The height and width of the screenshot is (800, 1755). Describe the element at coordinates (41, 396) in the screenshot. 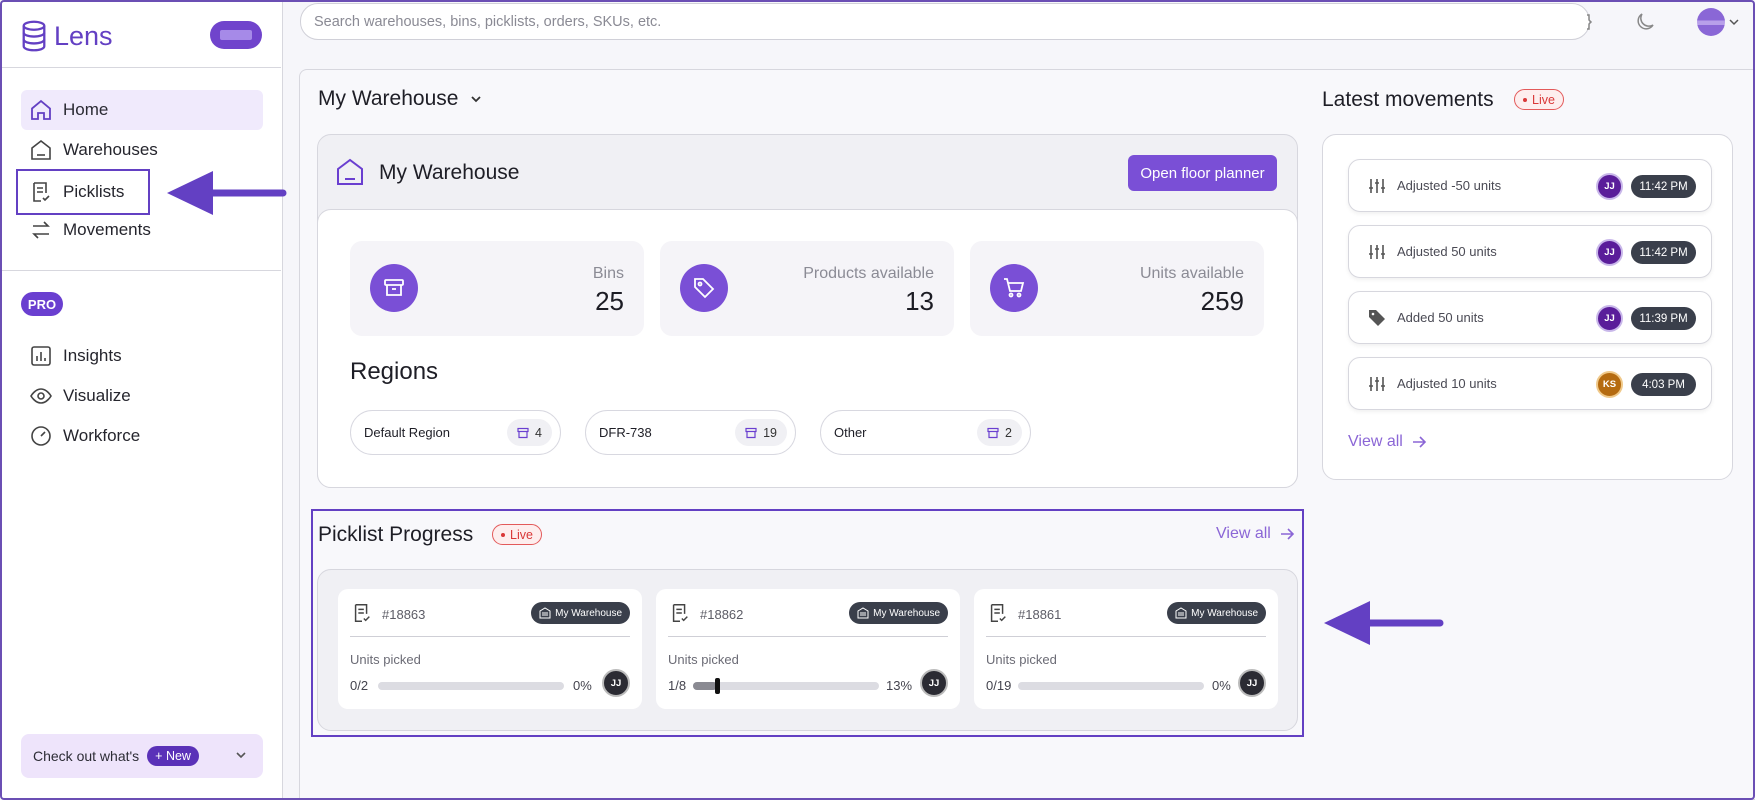

I see `eye-icon` at that location.